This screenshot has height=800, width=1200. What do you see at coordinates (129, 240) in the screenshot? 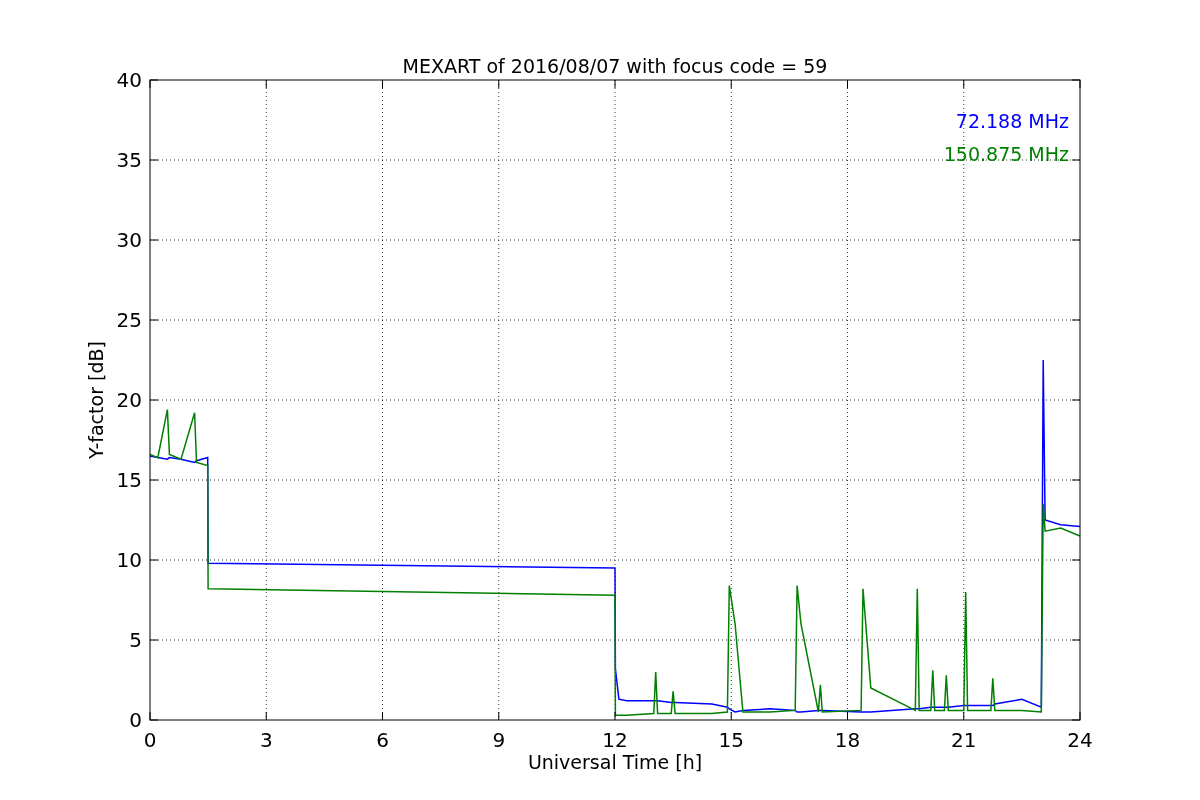
I see `tick-label: 30` at bounding box center [129, 240].